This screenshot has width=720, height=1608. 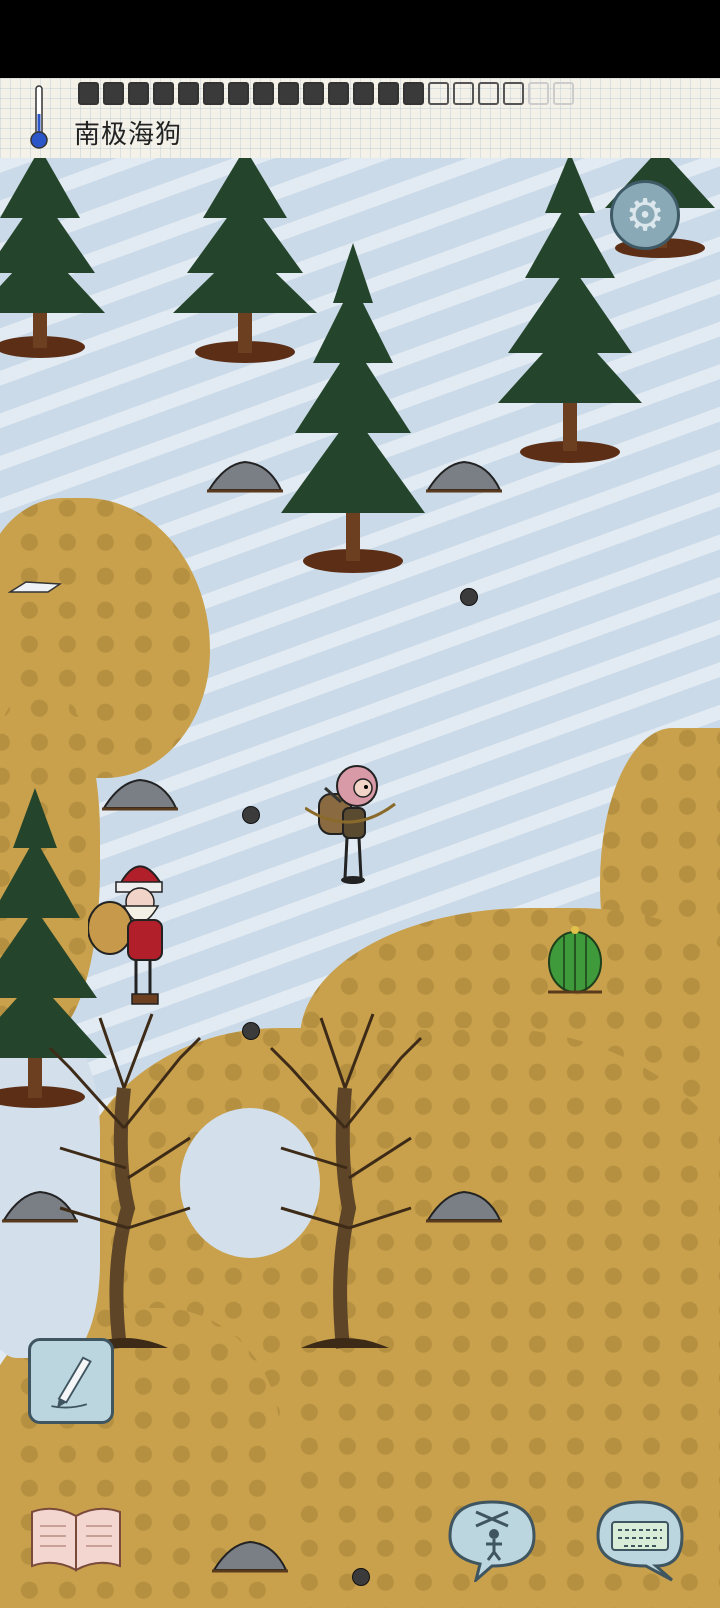 I want to click on book-icon, so click(x=76, y=1539).